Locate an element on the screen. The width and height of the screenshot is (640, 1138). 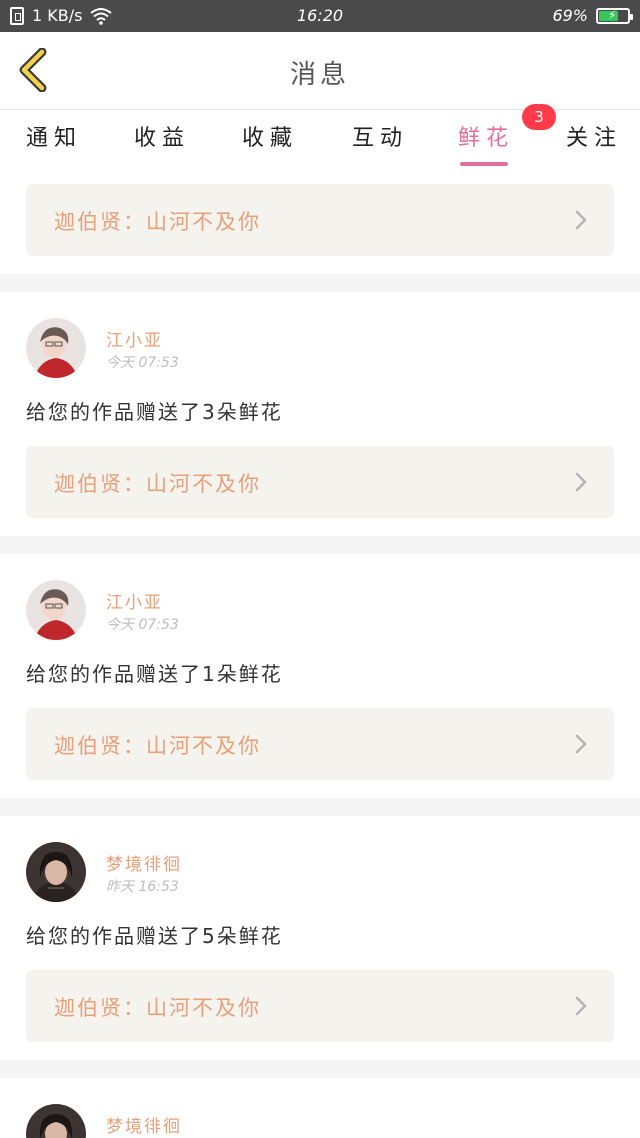
tab-label: 关注 is located at coordinates (594, 138).